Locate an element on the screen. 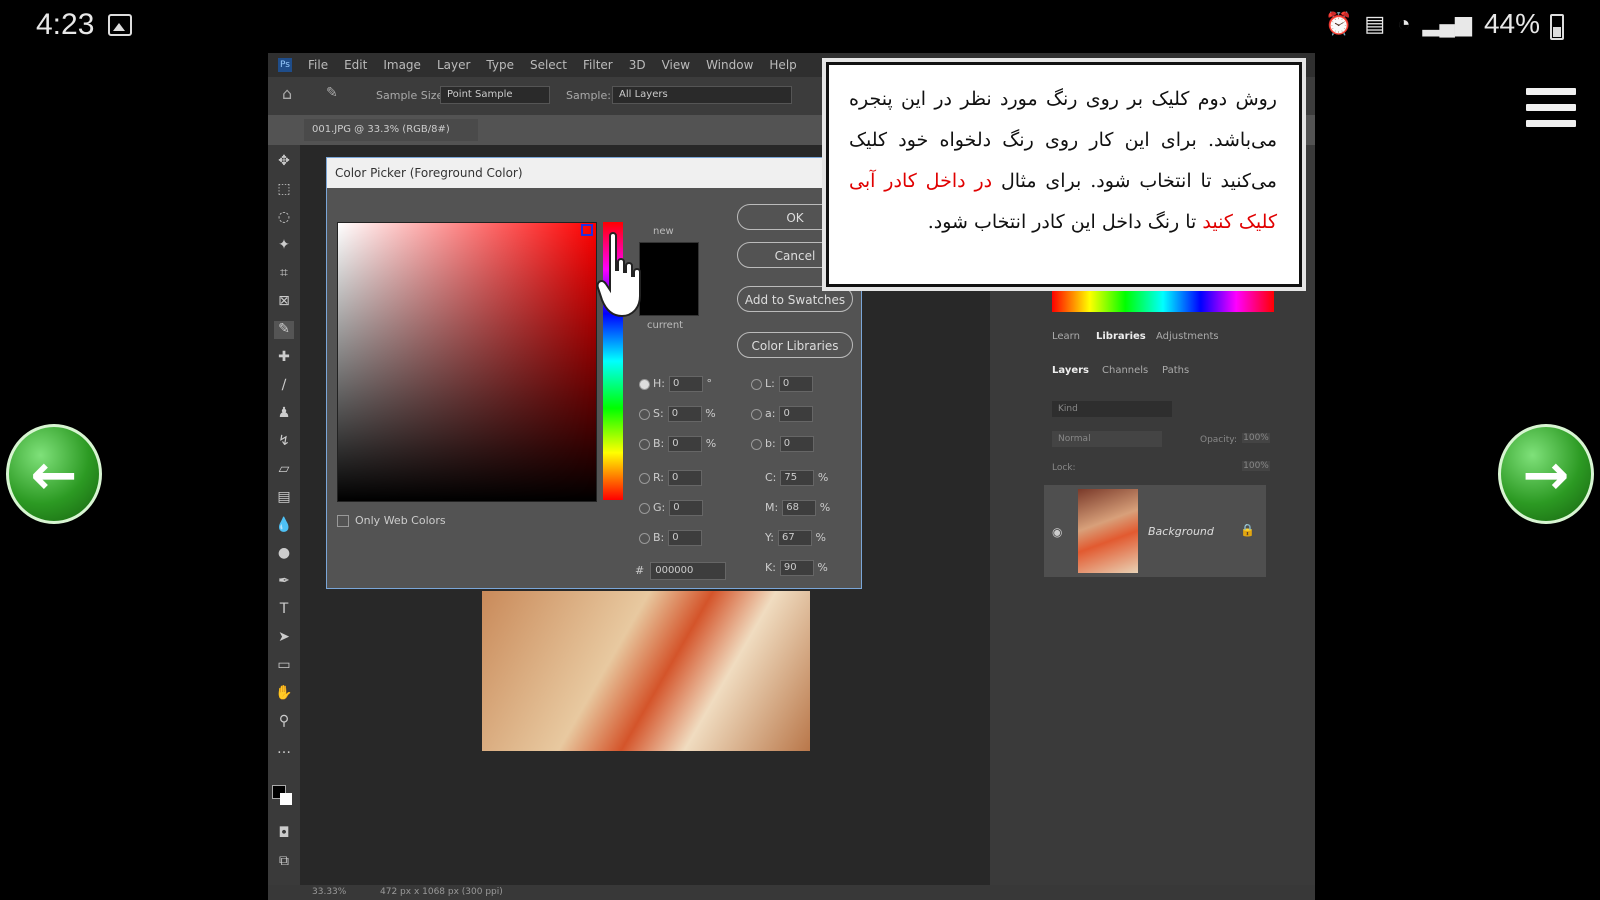 The image size is (1600, 900). blend-mode-select: Normal is located at coordinates (1107, 439).